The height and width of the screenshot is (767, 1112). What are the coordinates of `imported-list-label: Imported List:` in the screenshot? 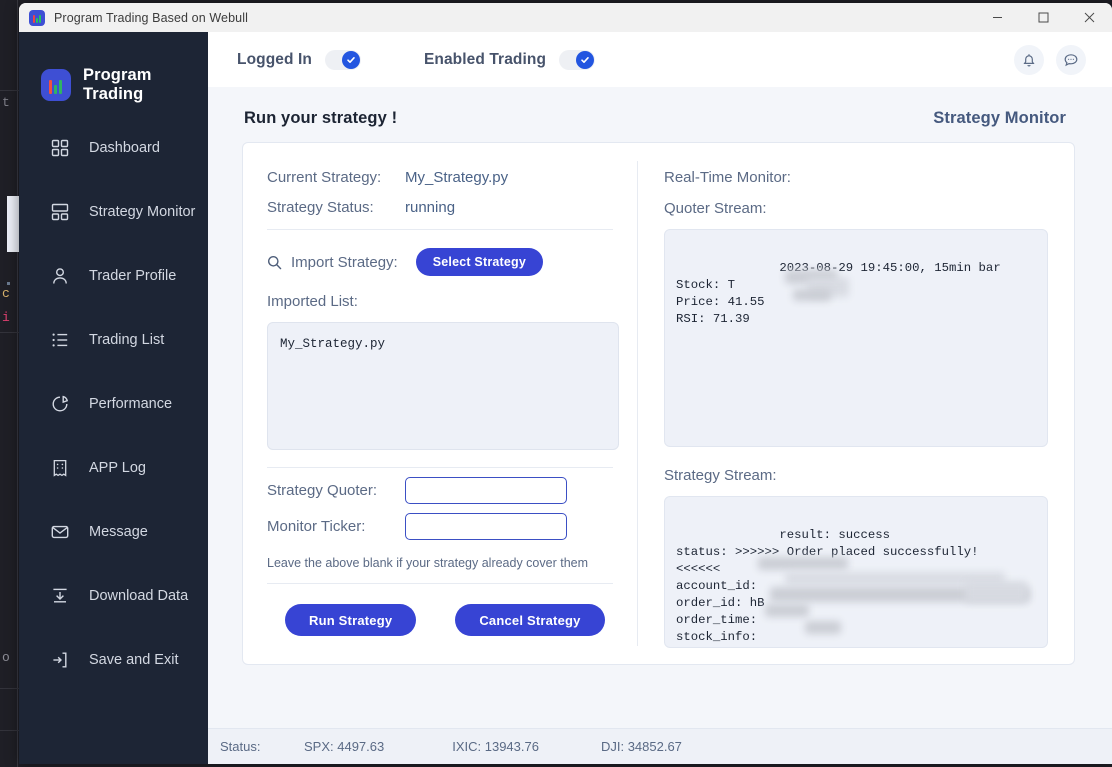 It's located at (312, 301).